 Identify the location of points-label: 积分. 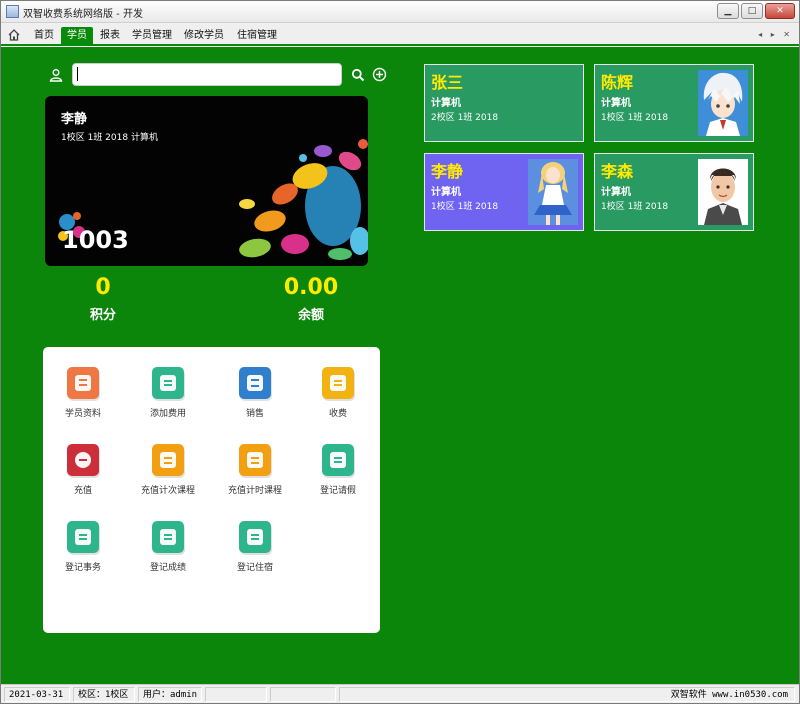
(102, 315).